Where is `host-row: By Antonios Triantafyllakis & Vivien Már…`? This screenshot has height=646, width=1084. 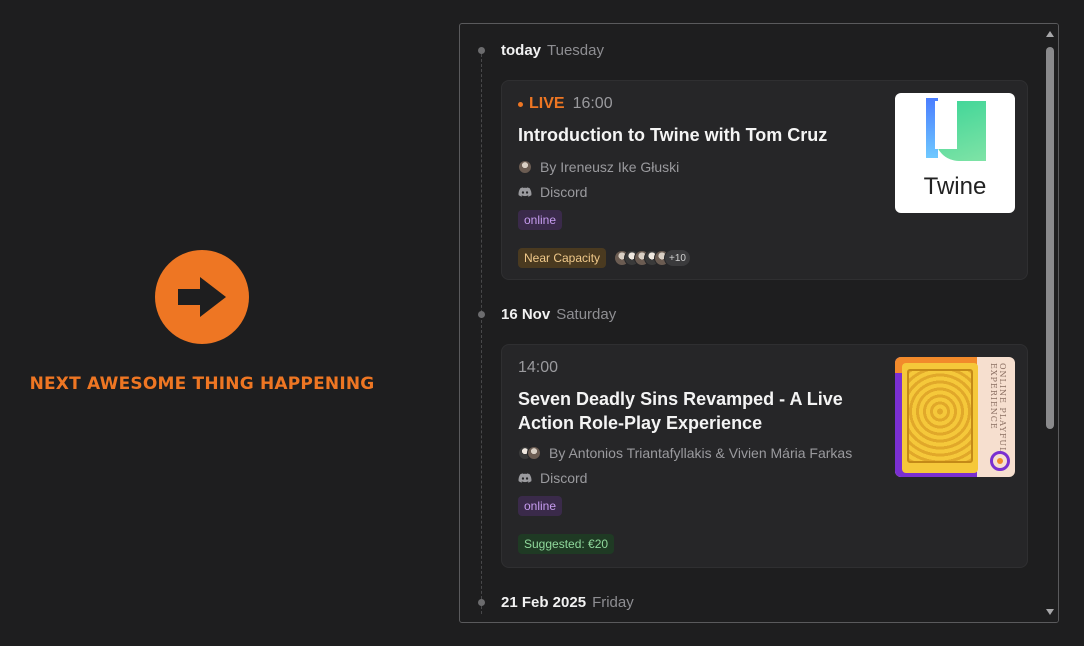
host-row: By Antonios Triantafyllakis & Vivien Már… is located at coordinates (708, 453).